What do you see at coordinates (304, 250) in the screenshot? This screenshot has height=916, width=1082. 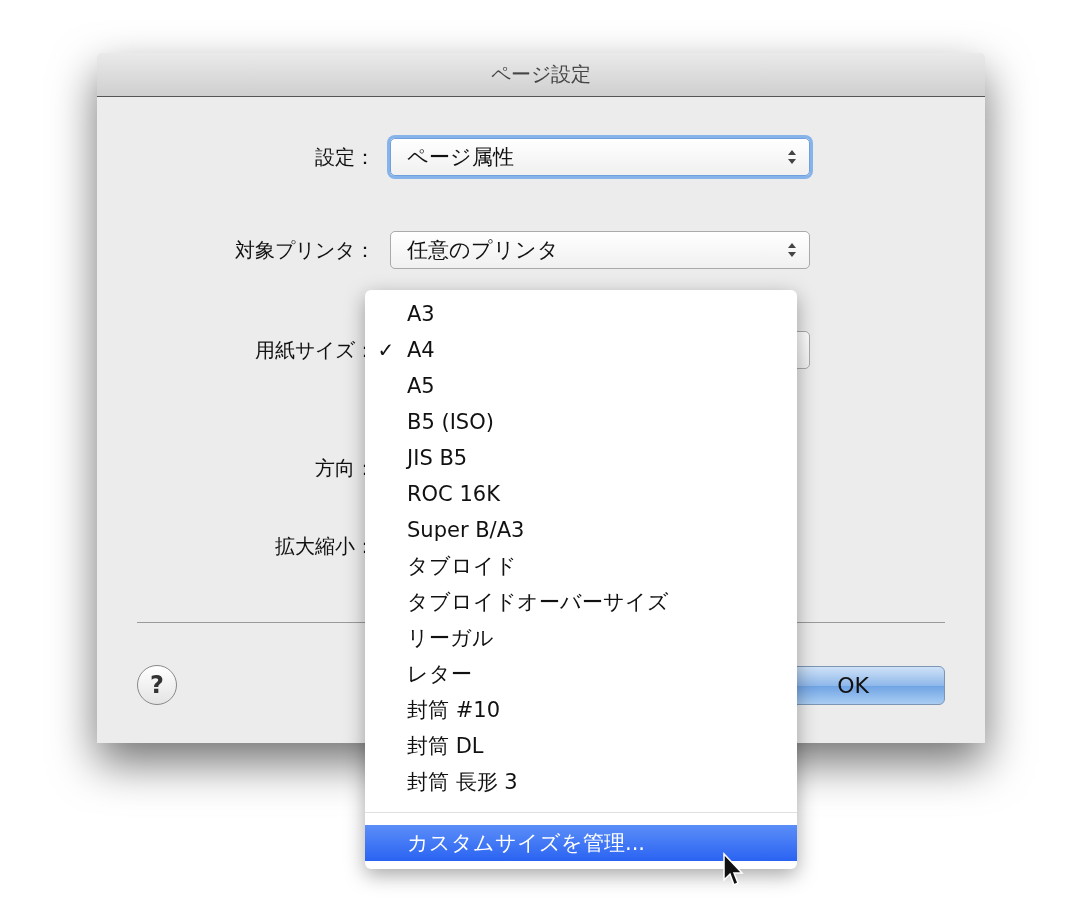 I see `field-label: 対象プリンタ：` at bounding box center [304, 250].